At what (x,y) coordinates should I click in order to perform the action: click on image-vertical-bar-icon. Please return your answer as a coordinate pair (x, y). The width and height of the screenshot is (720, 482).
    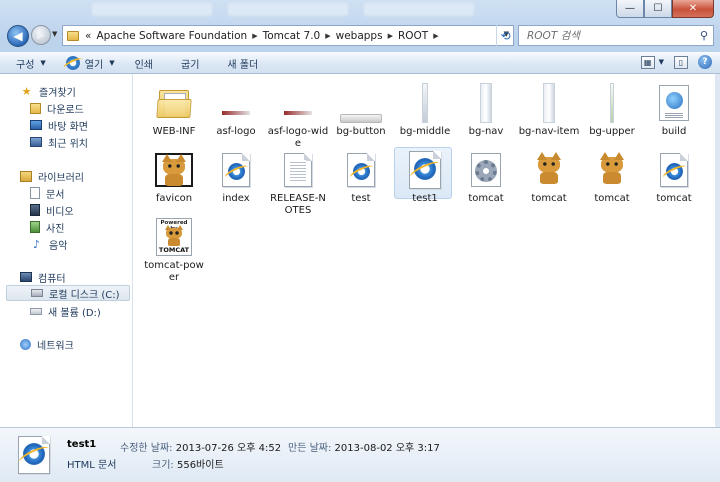
    Looking at the image, I should click on (486, 103).